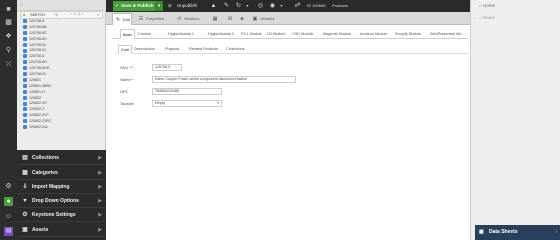  What do you see at coordinates (235, 49) in the screenshot?
I see `section-tab: Collections` at bounding box center [235, 49].